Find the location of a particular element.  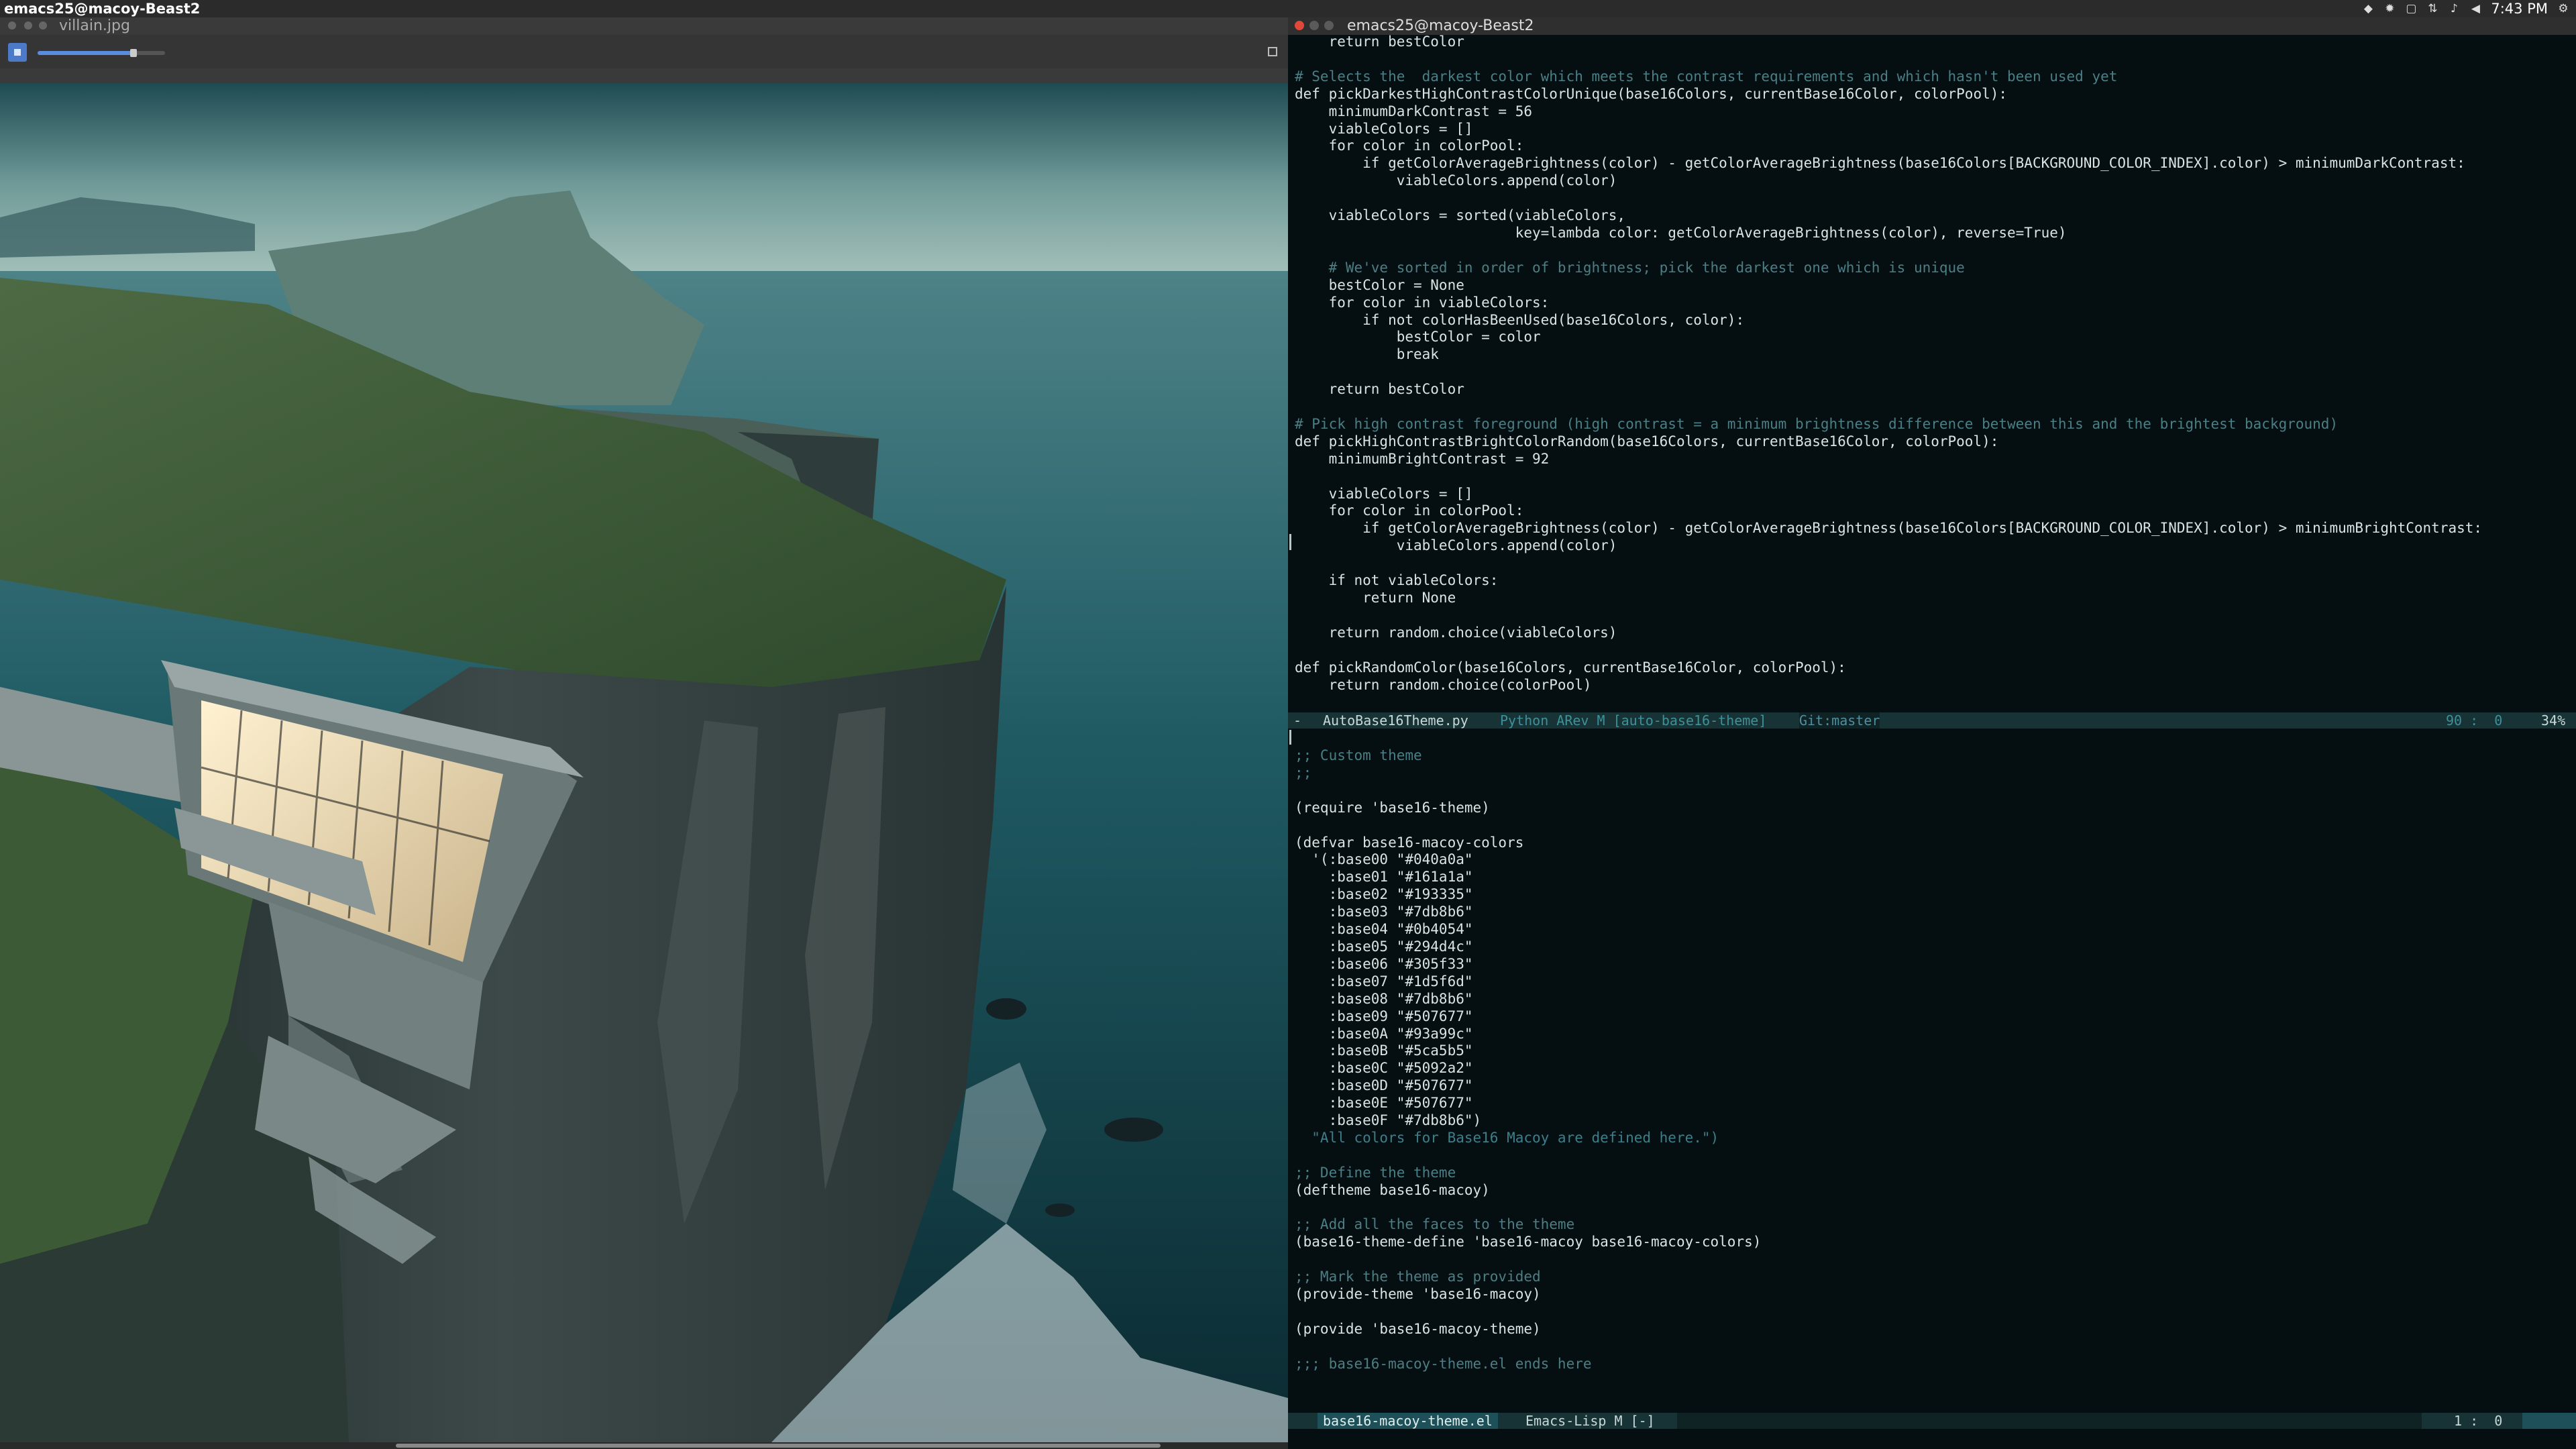

code-line: :base07 "#1d5f6d" is located at coordinates (1935, 982).